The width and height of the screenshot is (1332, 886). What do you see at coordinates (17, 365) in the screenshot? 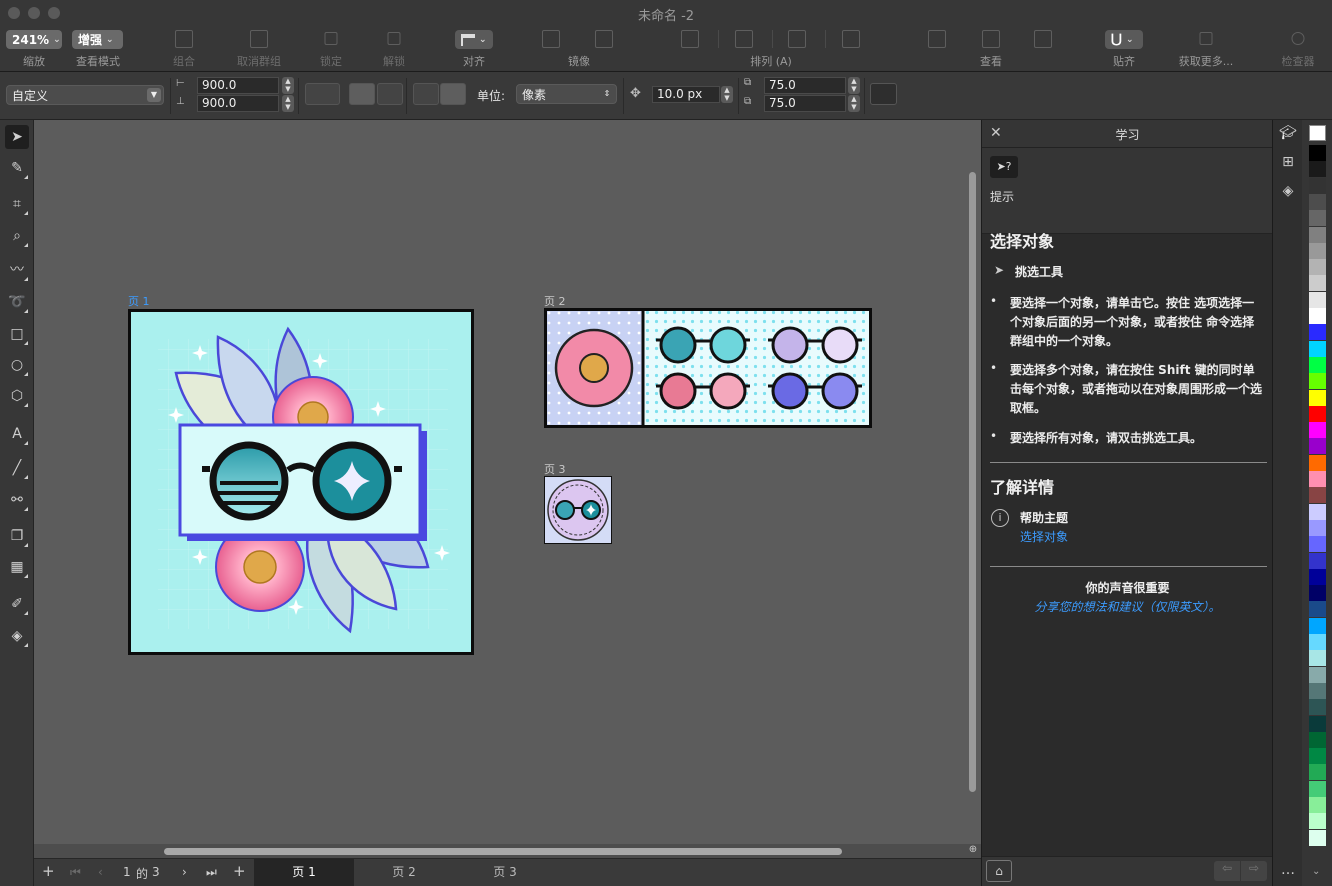
I see `ellipse-tool-icon: ○` at bounding box center [17, 365].